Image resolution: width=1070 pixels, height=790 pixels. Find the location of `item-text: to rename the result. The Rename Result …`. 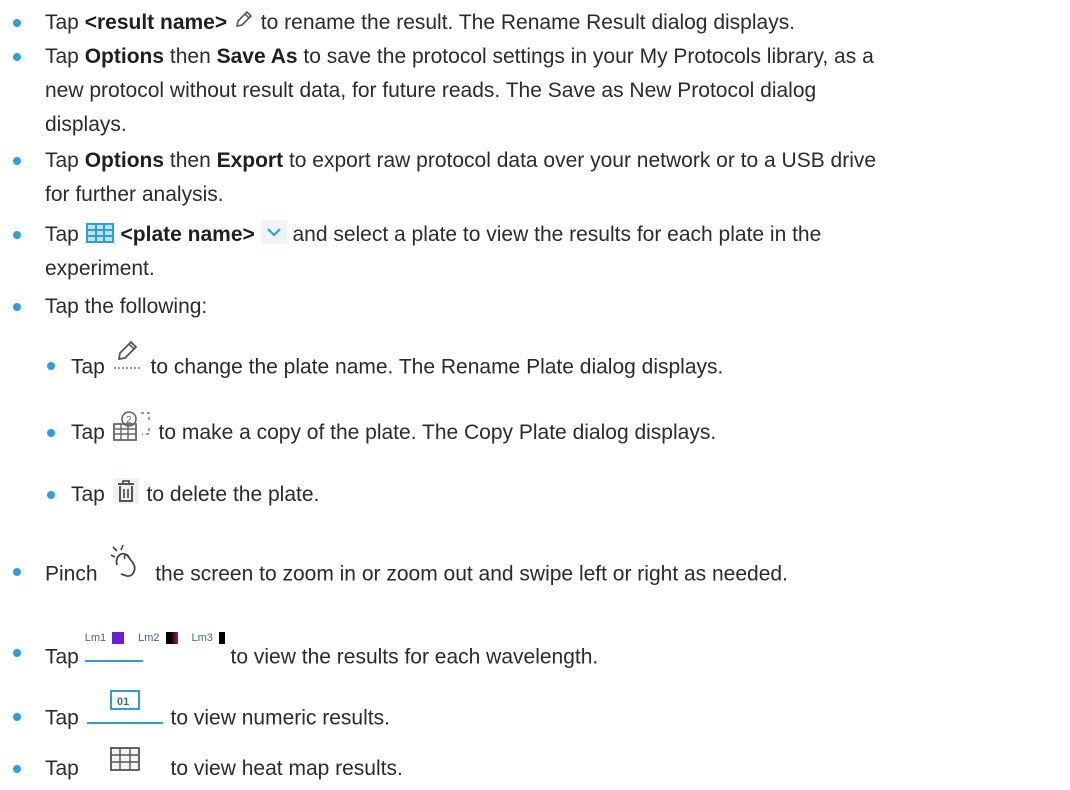

item-text: to rename the result. The Rename Result … is located at coordinates (528, 22).